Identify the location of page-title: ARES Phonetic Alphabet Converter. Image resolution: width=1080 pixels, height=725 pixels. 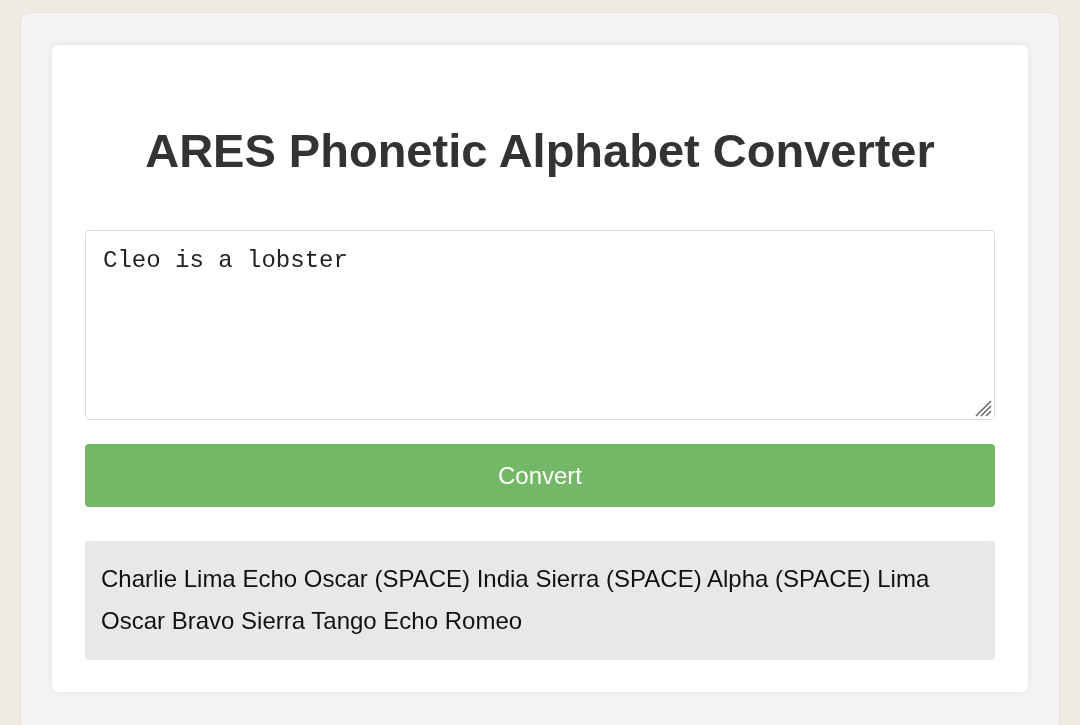
(540, 150).